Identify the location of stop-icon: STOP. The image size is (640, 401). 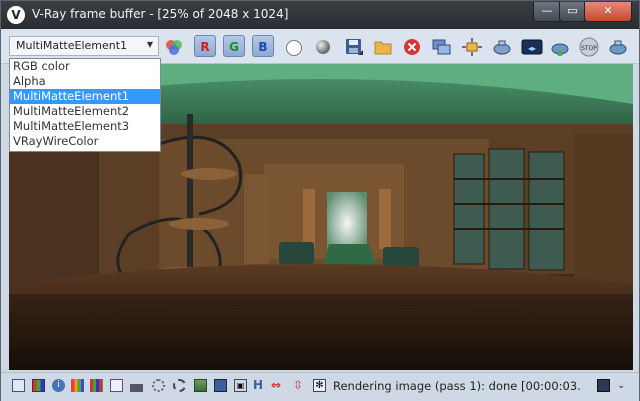
(589, 47).